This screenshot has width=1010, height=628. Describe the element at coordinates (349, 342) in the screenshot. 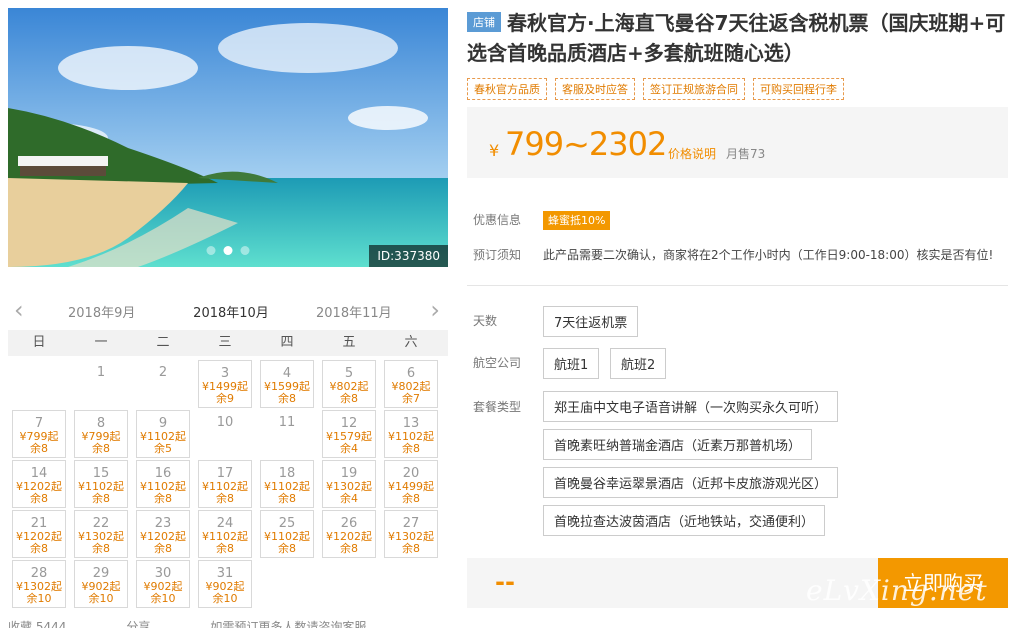

I see `weekday-label: 五` at that location.